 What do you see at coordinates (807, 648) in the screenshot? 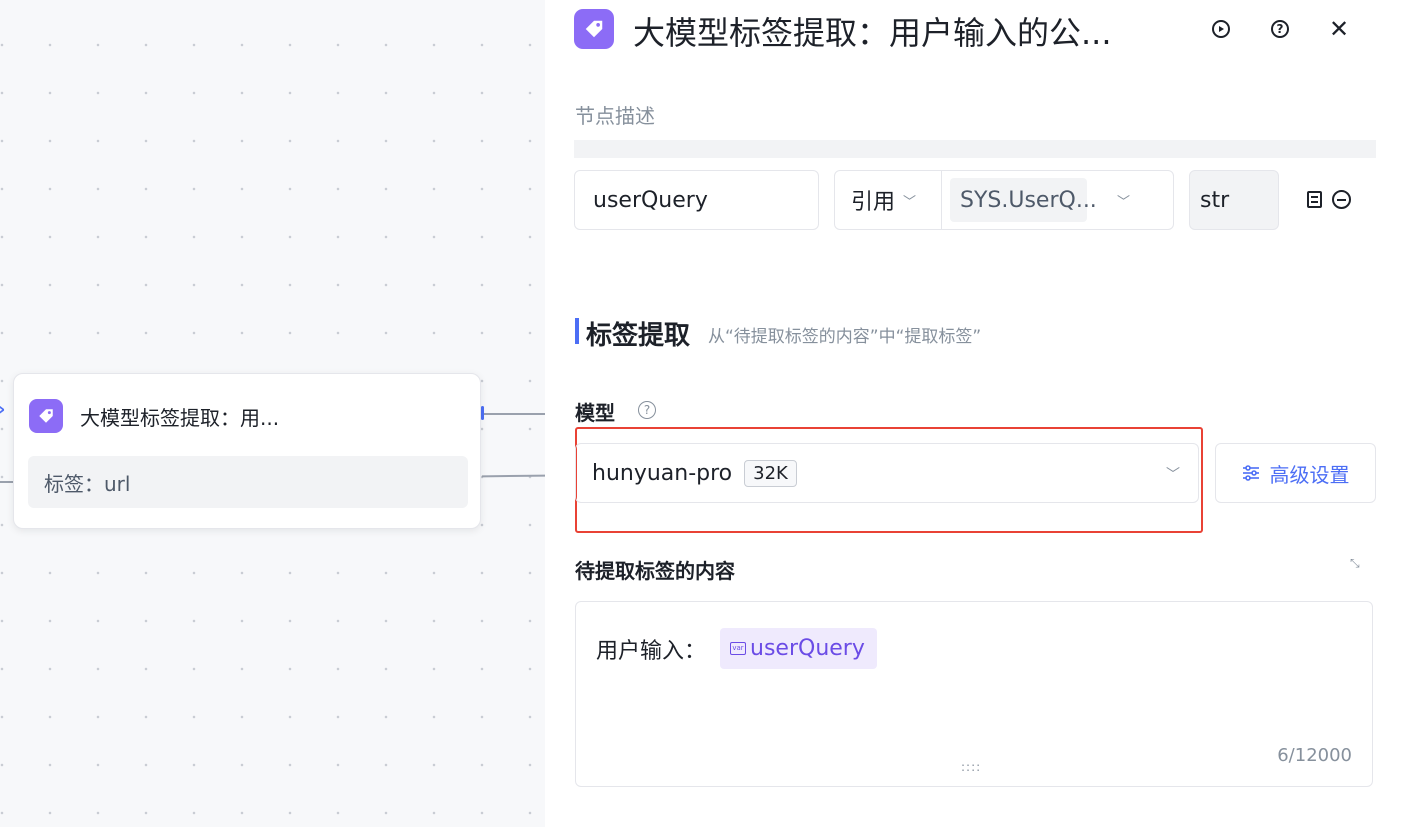
I see `variable-name: userQuery` at bounding box center [807, 648].